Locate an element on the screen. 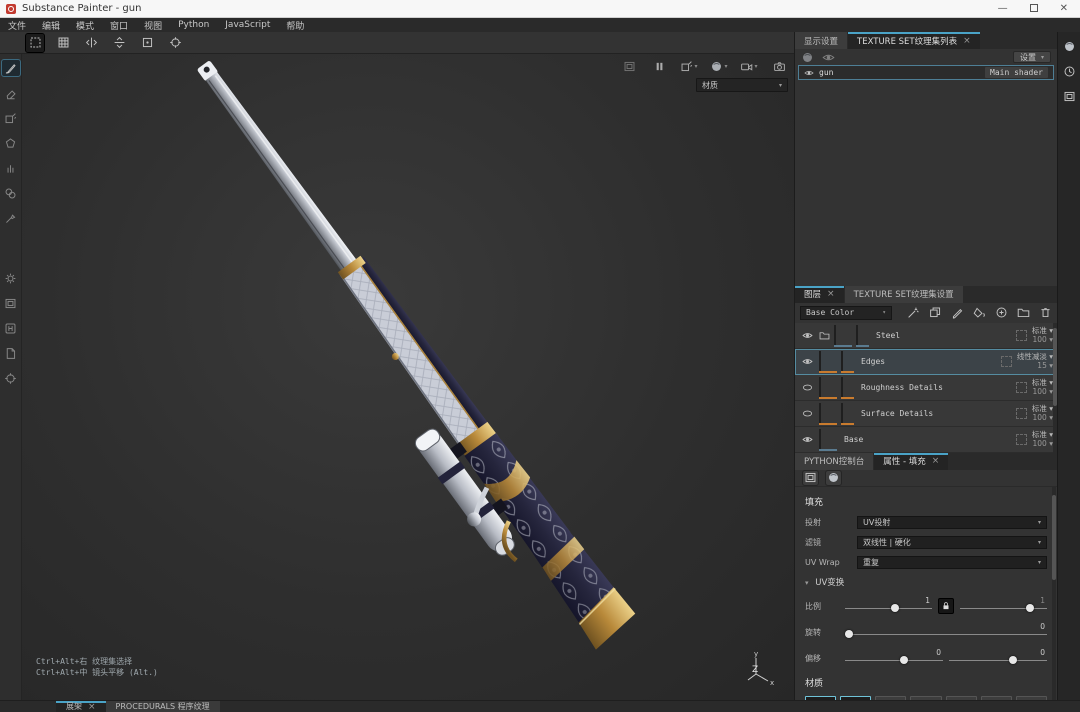 The height and width of the screenshot is (712, 1080). panel-toggle-icon is located at coordinates (11, 303).